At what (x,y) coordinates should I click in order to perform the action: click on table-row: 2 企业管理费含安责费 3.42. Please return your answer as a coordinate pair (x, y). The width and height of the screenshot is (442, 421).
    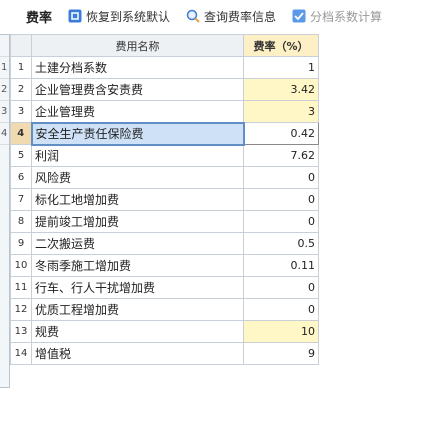
    Looking at the image, I should click on (164, 89).